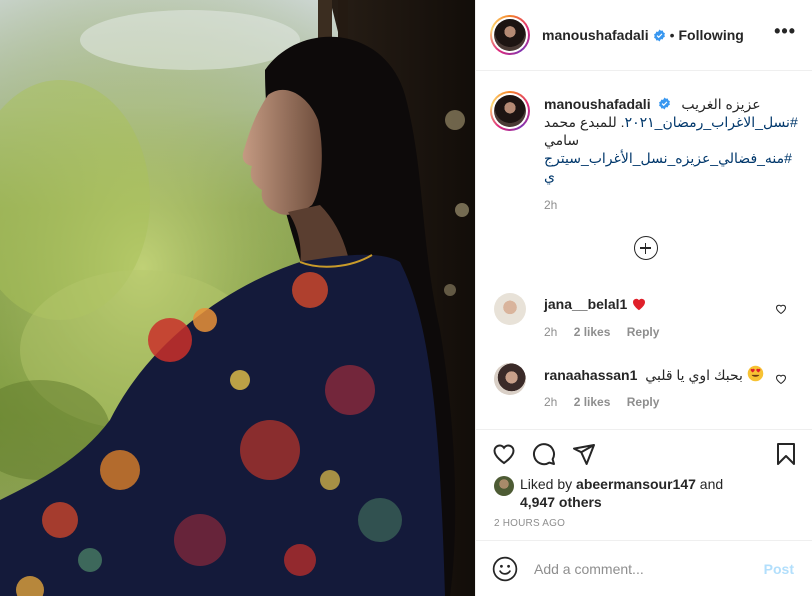  Describe the element at coordinates (779, 569) in the screenshot. I see `post-comment-button: Post` at that location.